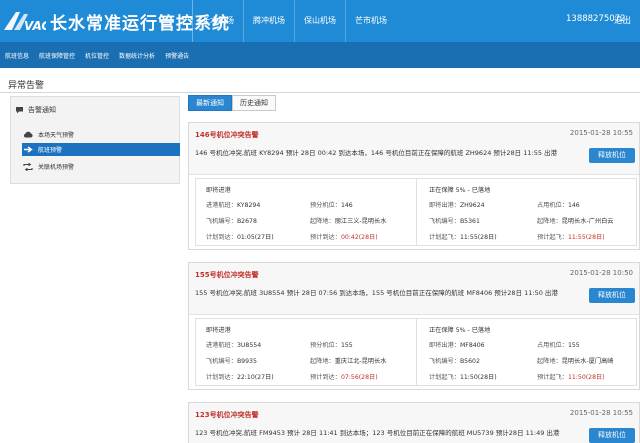  I want to click on route: 起降地：重庆江北-昆明长水, so click(348, 361).